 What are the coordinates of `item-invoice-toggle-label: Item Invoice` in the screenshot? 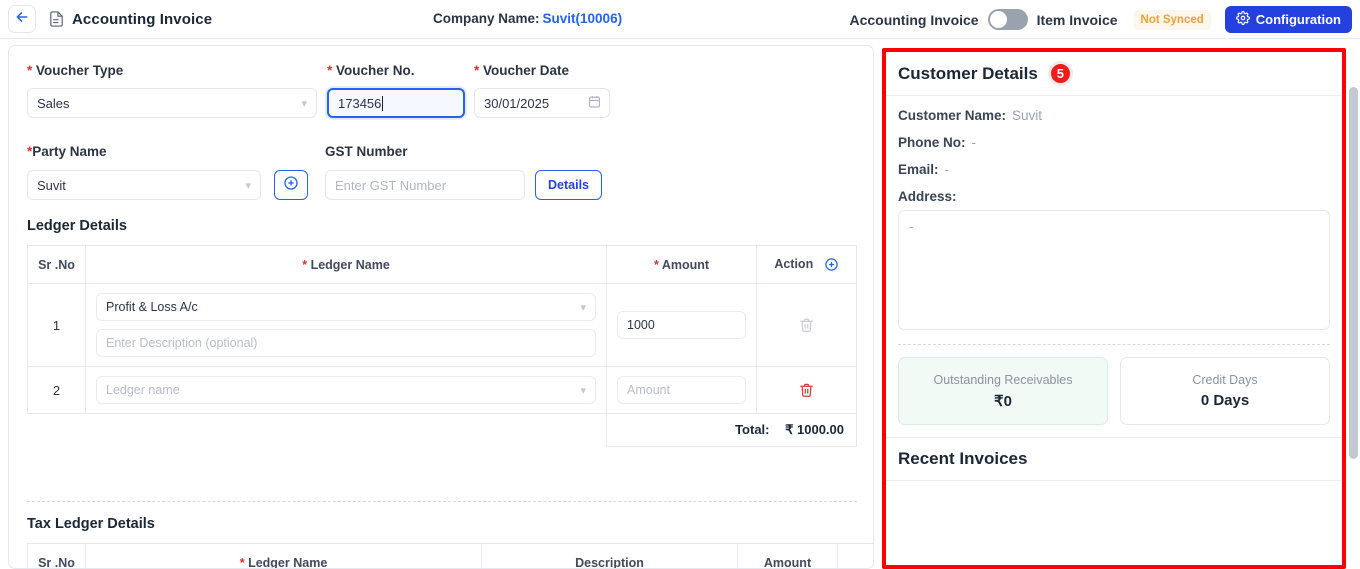 It's located at (1077, 19).